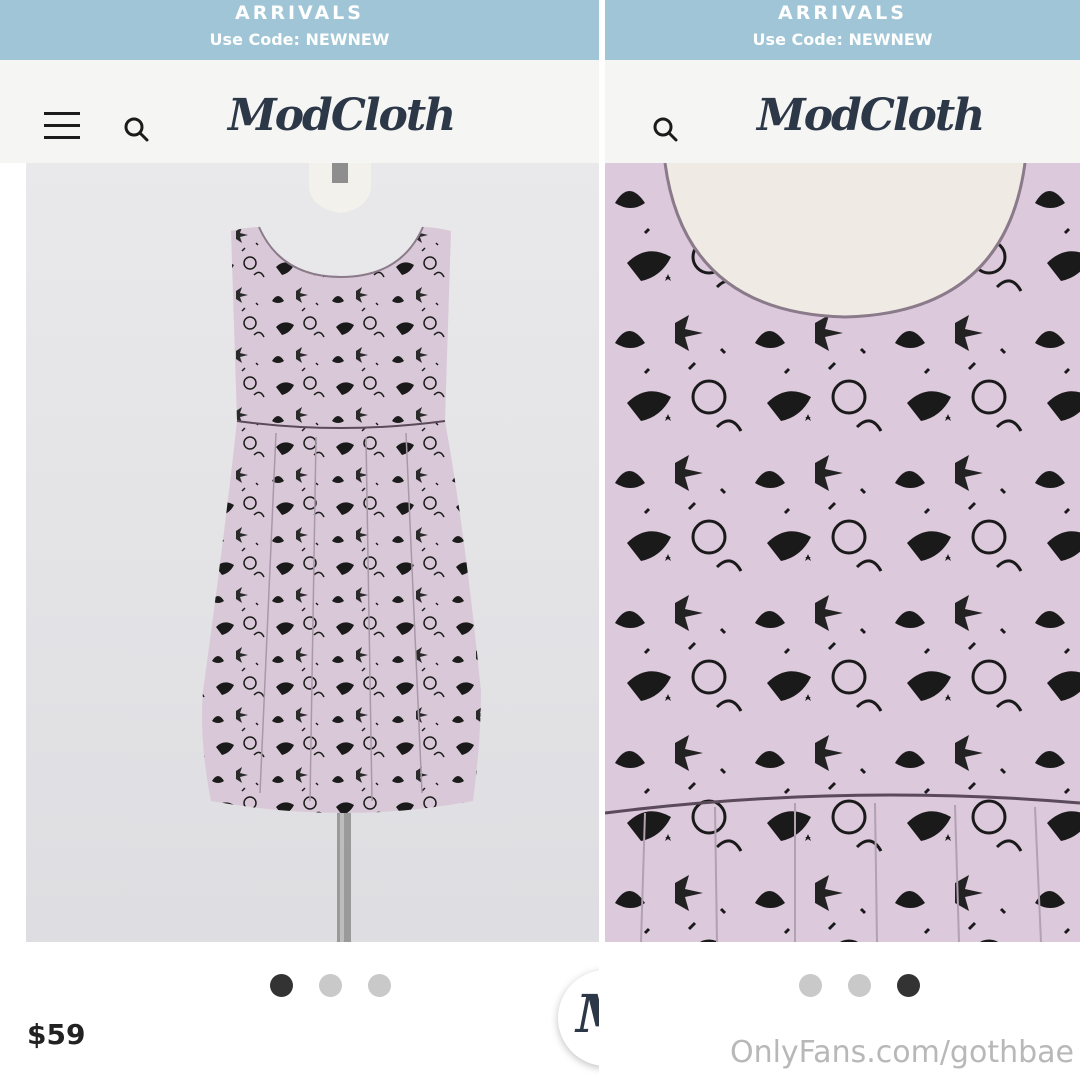  Describe the element at coordinates (608, 128) in the screenshot. I see `hamburger-menu-icon-cropped` at that location.